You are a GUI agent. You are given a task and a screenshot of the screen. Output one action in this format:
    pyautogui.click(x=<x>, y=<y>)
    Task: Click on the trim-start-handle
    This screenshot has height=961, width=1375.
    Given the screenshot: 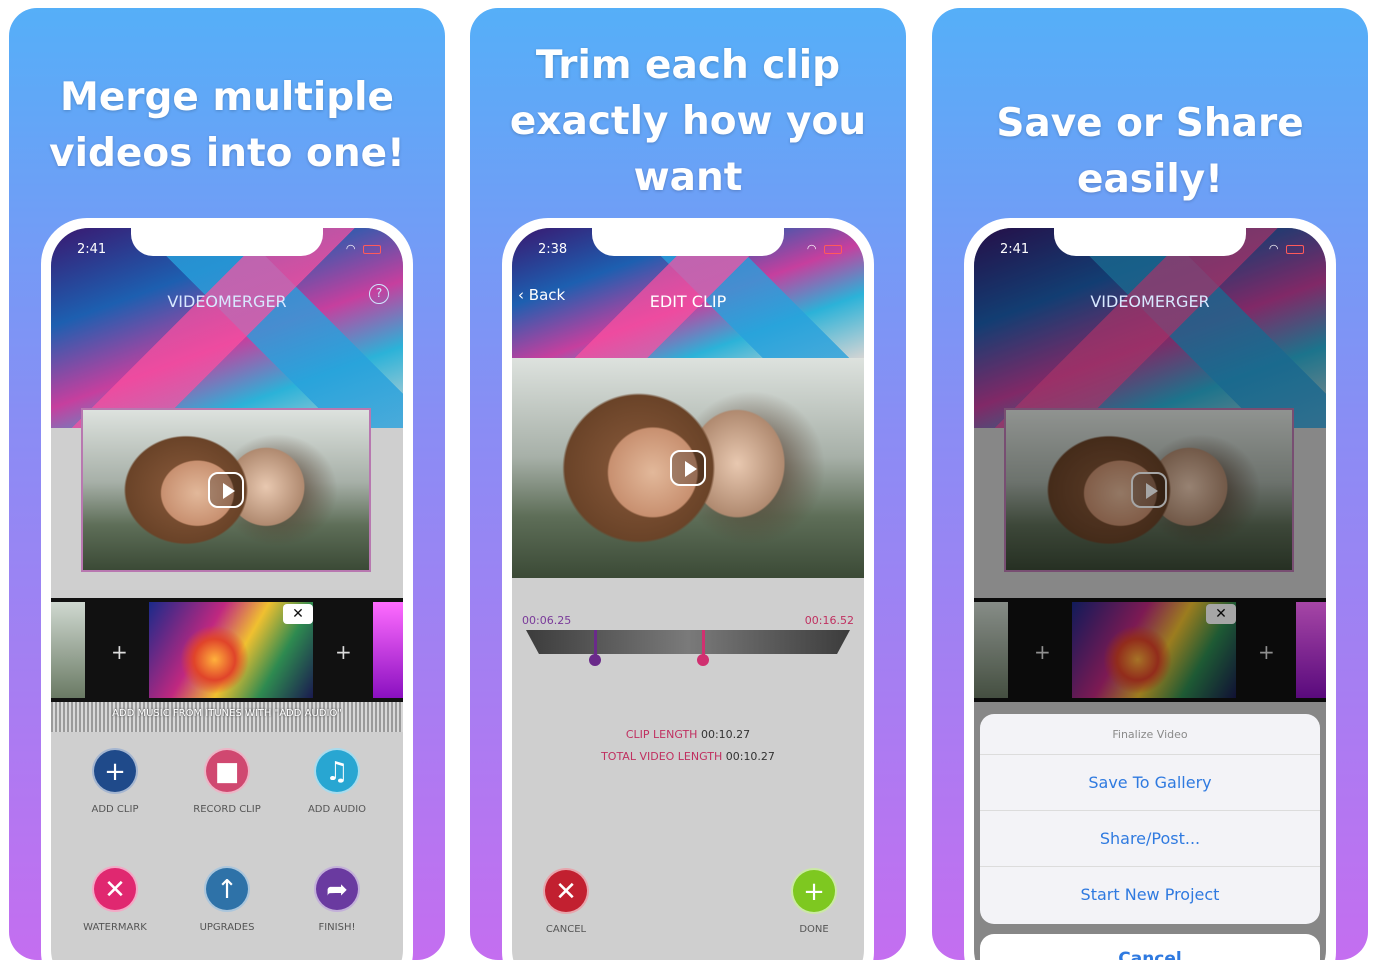 What is the action you would take?
    pyautogui.click(x=595, y=648)
    